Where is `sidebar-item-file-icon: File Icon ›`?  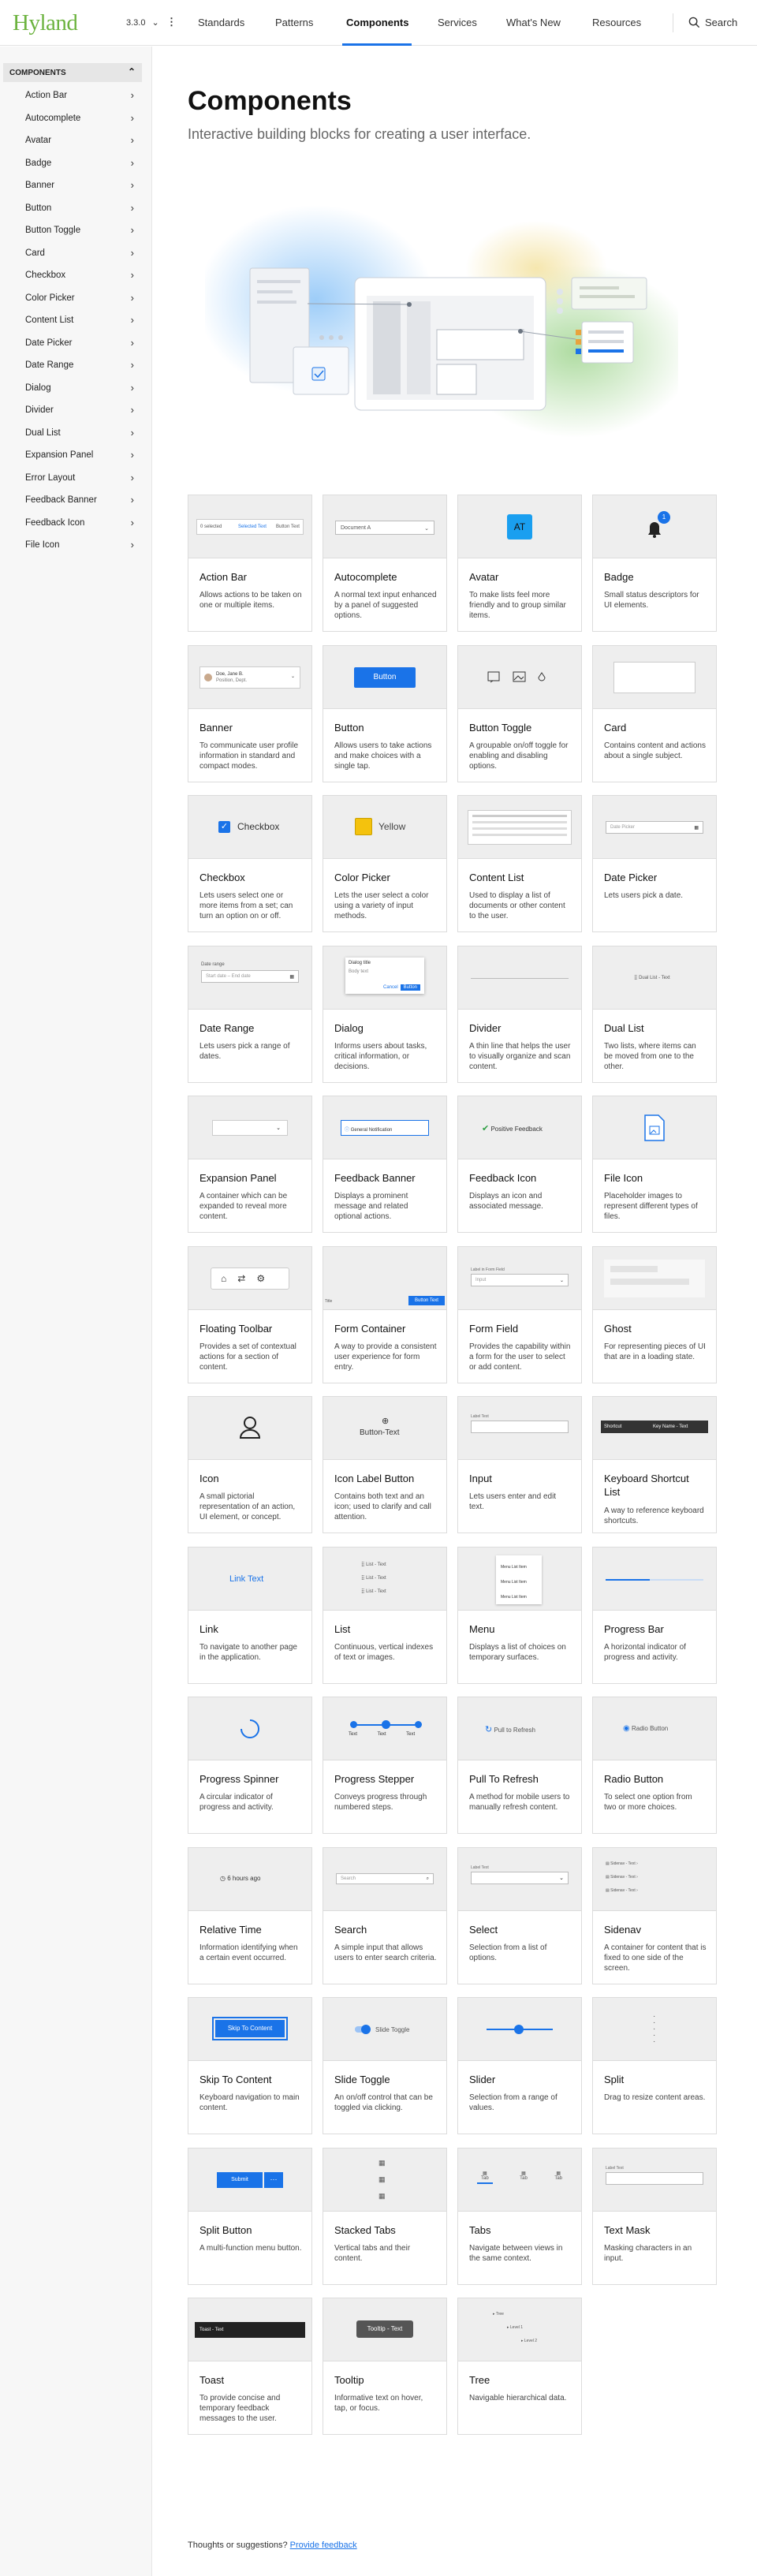 sidebar-item-file-icon: File Icon › is located at coordinates (72, 545).